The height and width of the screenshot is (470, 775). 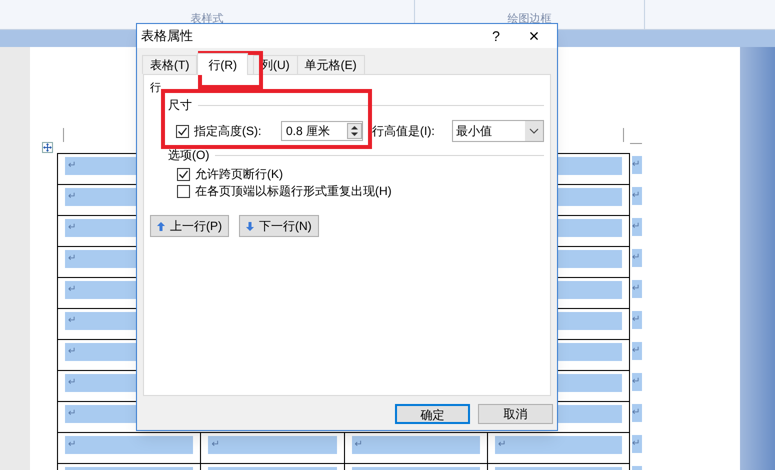 What do you see at coordinates (530, 19) in the screenshot?
I see `group-label: 绘图边框` at bounding box center [530, 19].